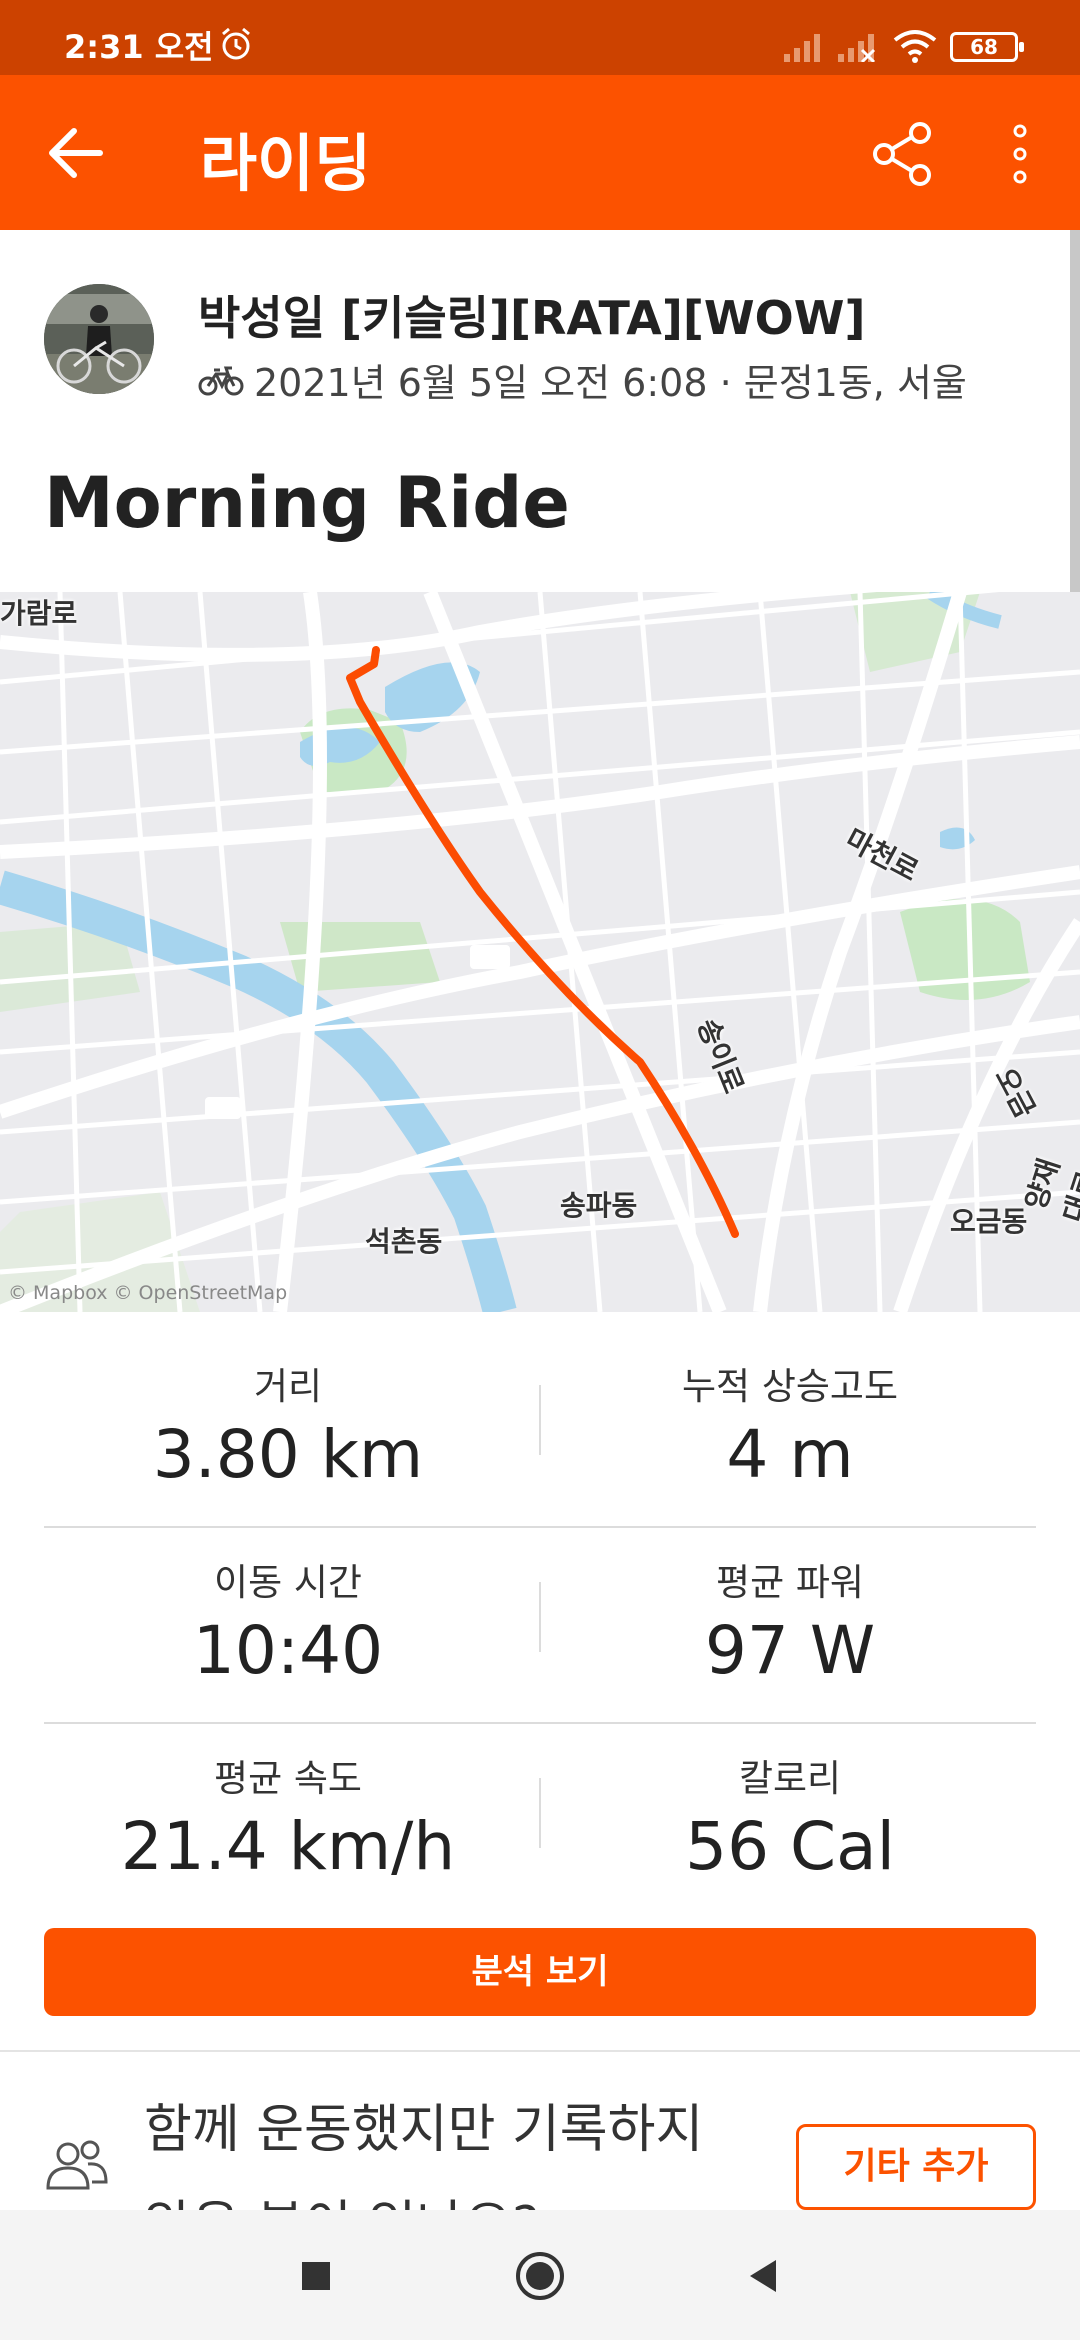 The height and width of the screenshot is (2340, 1080). Describe the element at coordinates (540, 2051) in the screenshot. I see `section-divider` at that location.